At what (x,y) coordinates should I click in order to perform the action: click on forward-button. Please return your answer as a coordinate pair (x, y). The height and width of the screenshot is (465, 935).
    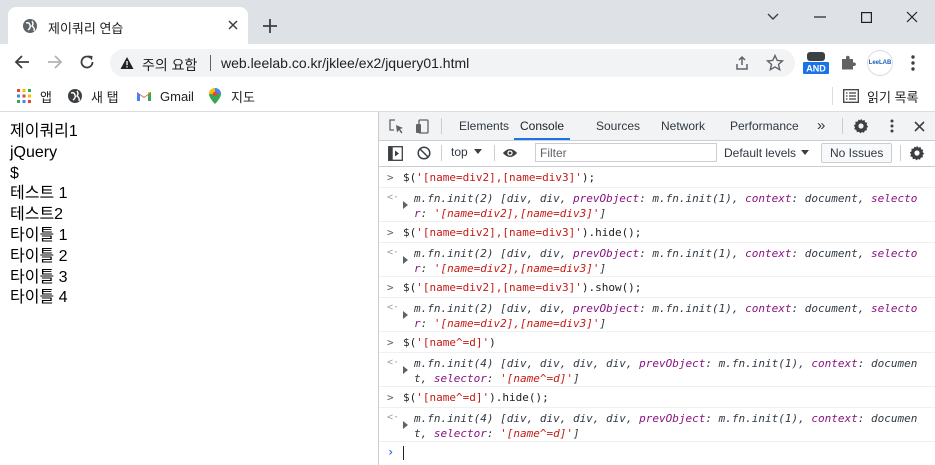
    Looking at the image, I should click on (55, 62).